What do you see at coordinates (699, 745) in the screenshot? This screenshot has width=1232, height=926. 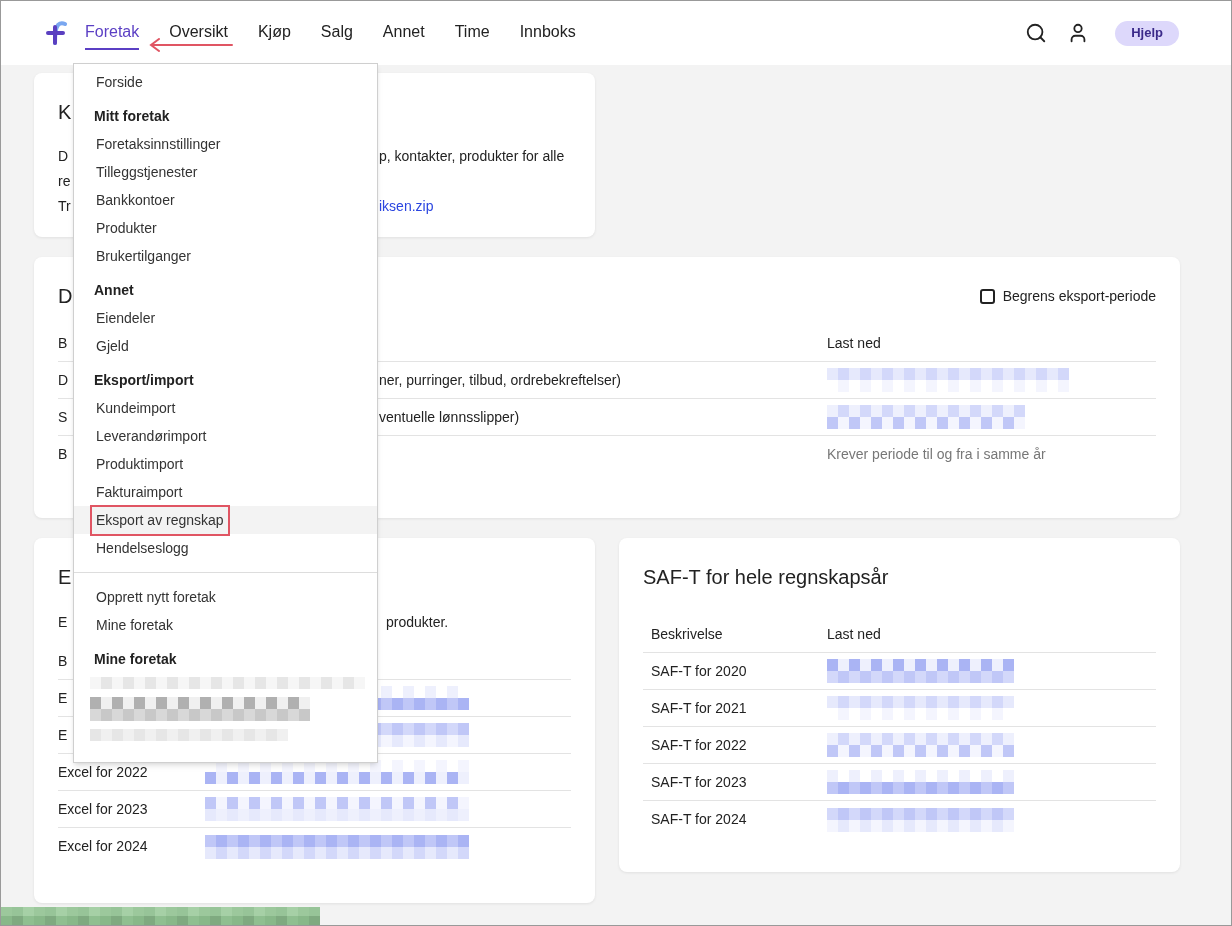 I see `table-cell-text: SAF-T for 2022` at bounding box center [699, 745].